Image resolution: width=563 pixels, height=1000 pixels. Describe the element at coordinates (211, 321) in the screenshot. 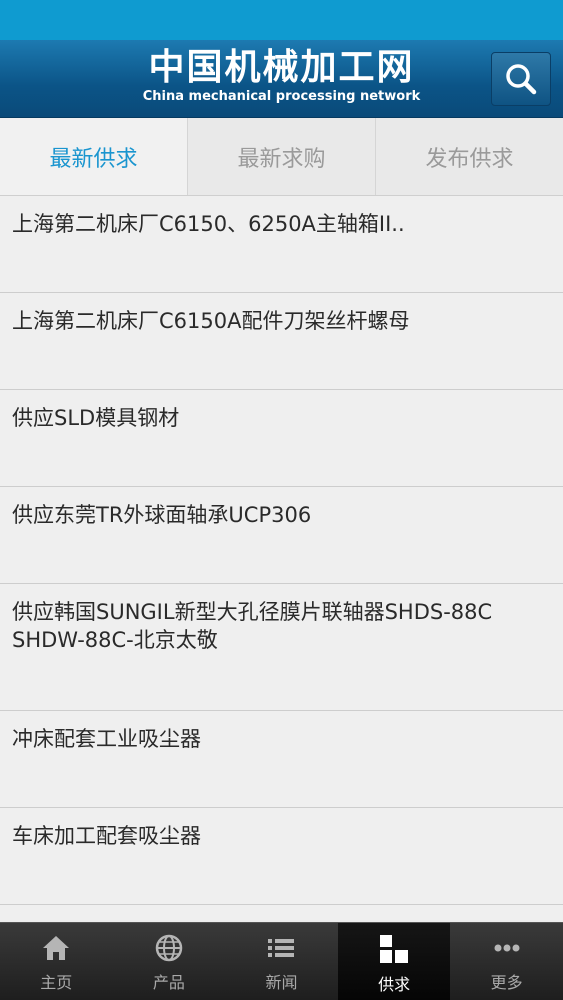

I see `list-item-title: 上海第二机床厂C6150A配件刀架丝杆螺母` at that location.